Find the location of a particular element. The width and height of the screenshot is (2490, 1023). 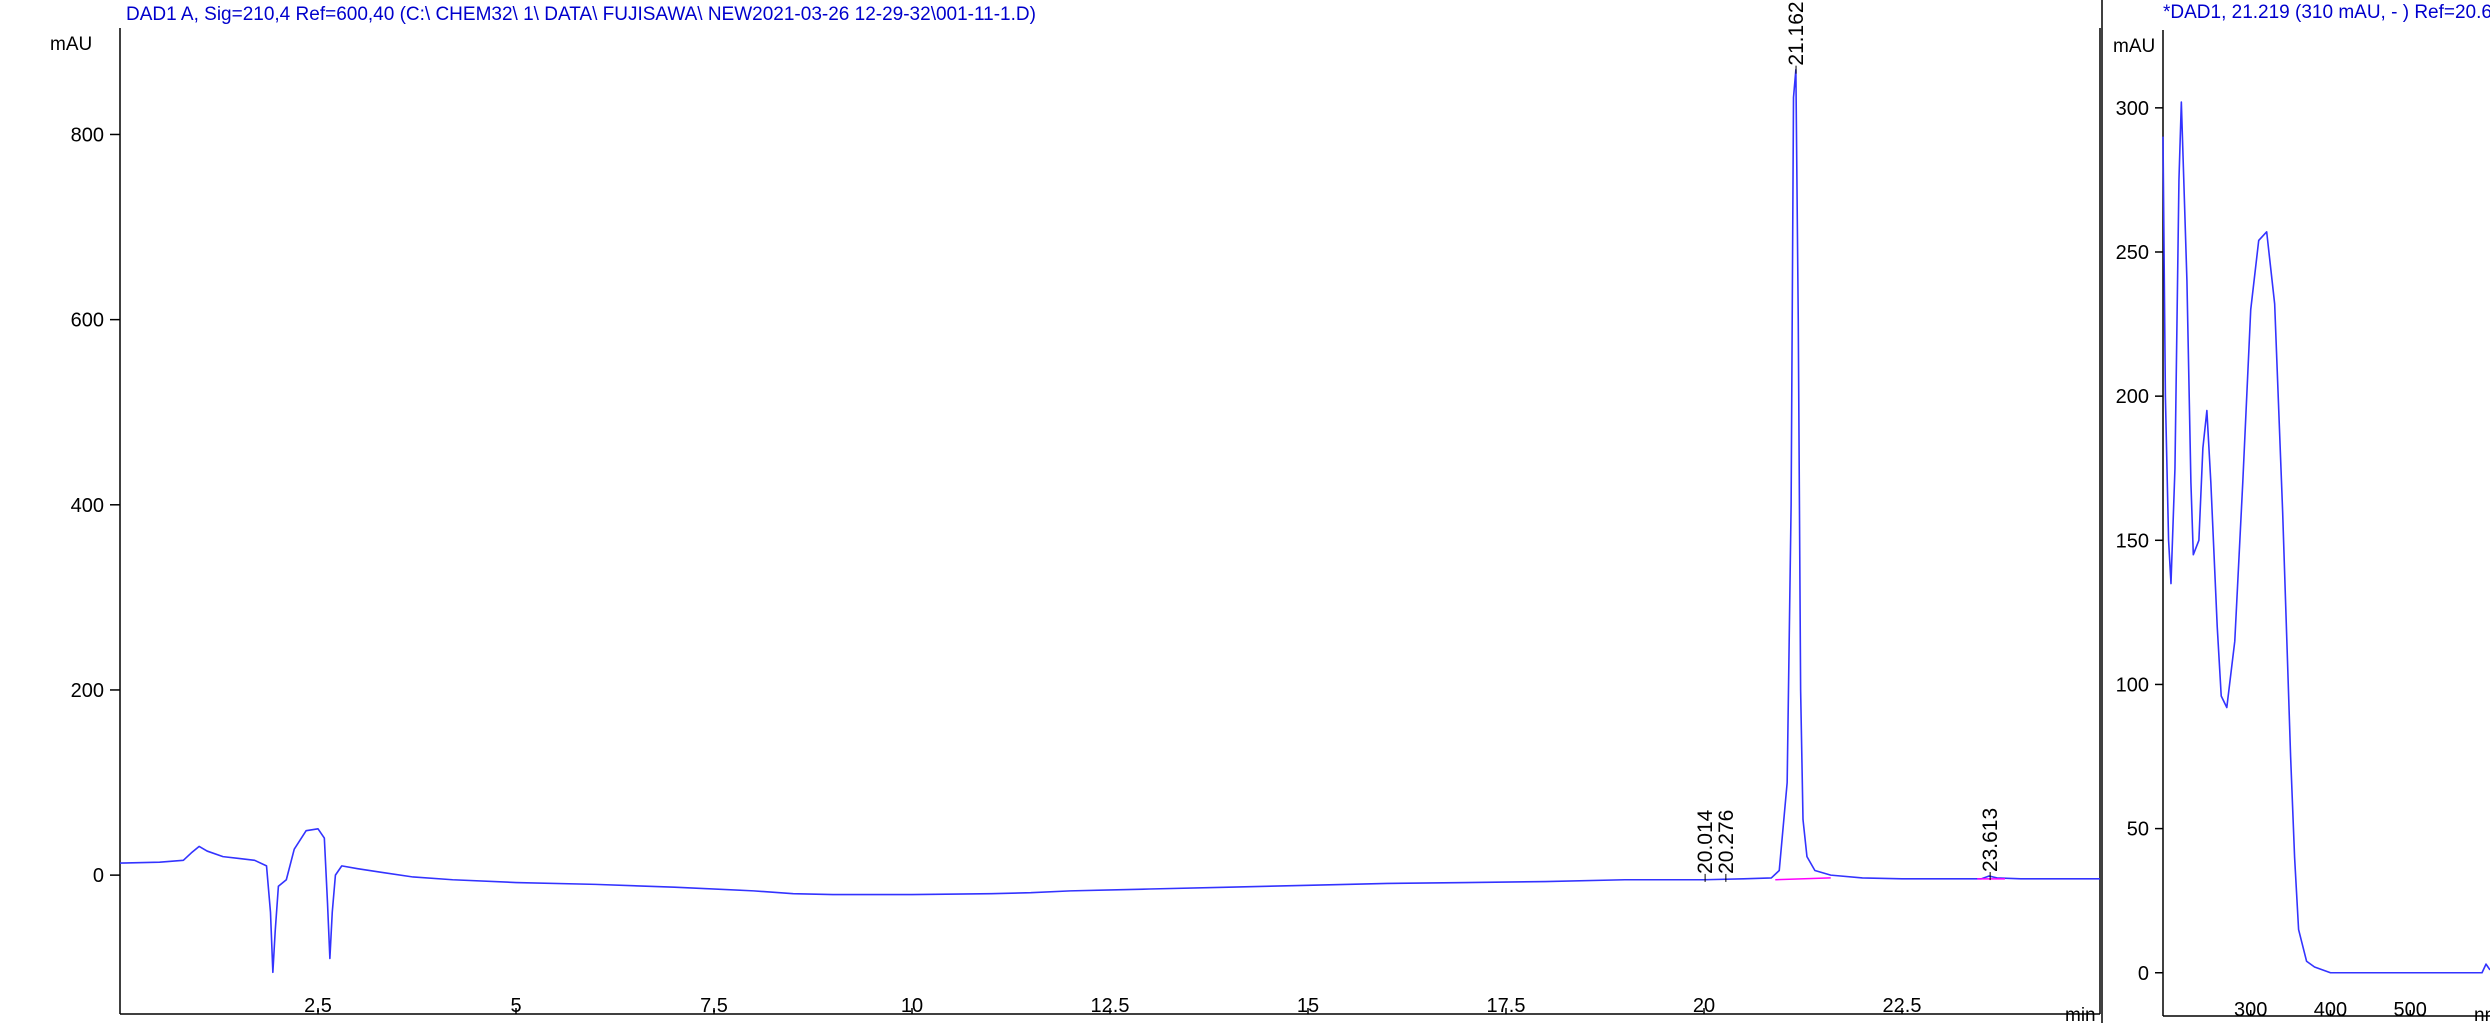

chromatogram-x-tick-label: 10 is located at coordinates (912, 1006).